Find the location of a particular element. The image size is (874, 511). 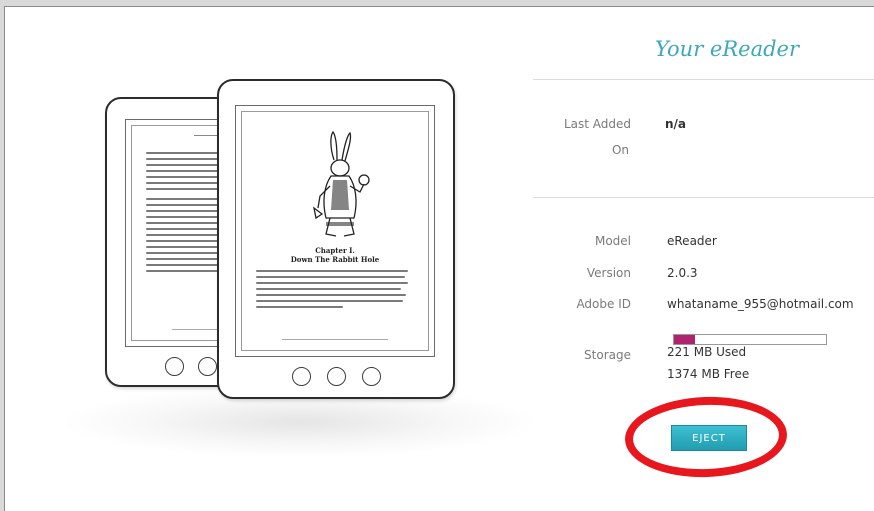

device-screen-front: Chapter I. Down The Rabbit Hole is located at coordinates (335, 231).